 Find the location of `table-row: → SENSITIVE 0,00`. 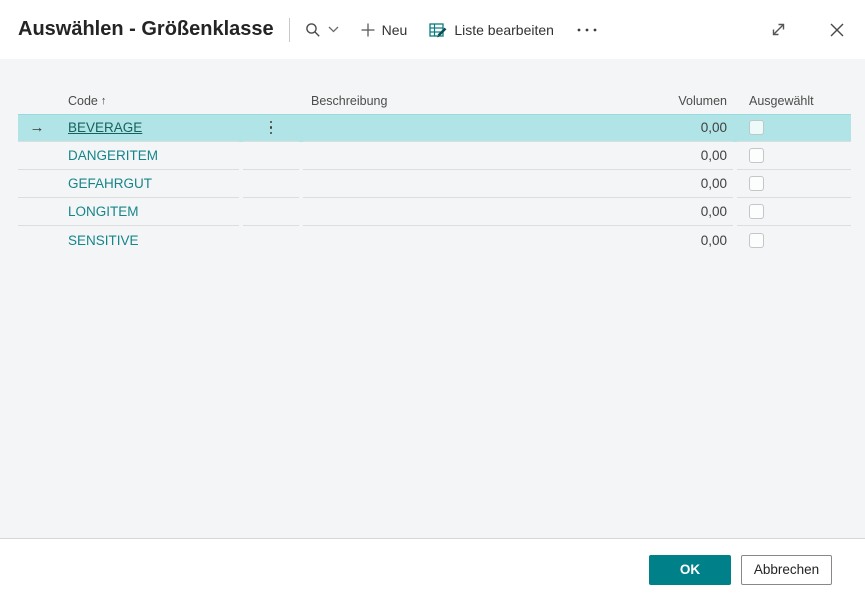

table-row: → SENSITIVE 0,00 is located at coordinates (434, 240).